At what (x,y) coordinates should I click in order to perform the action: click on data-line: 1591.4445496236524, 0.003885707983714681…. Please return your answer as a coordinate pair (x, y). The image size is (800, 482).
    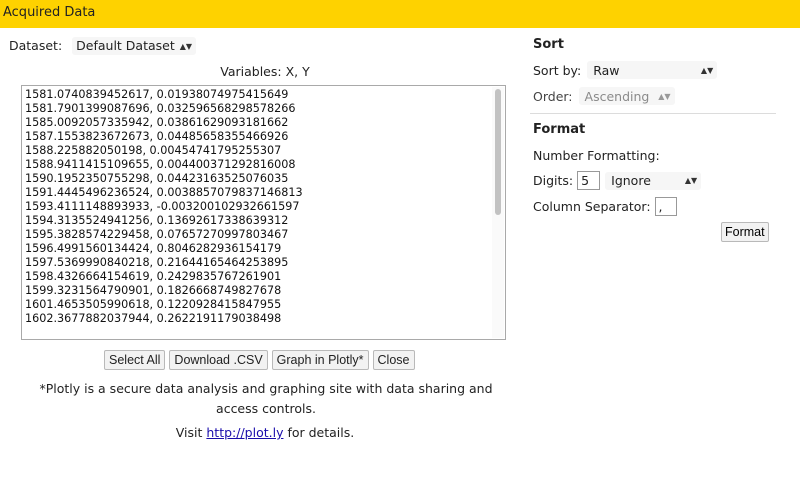
    Looking at the image, I should click on (164, 192).